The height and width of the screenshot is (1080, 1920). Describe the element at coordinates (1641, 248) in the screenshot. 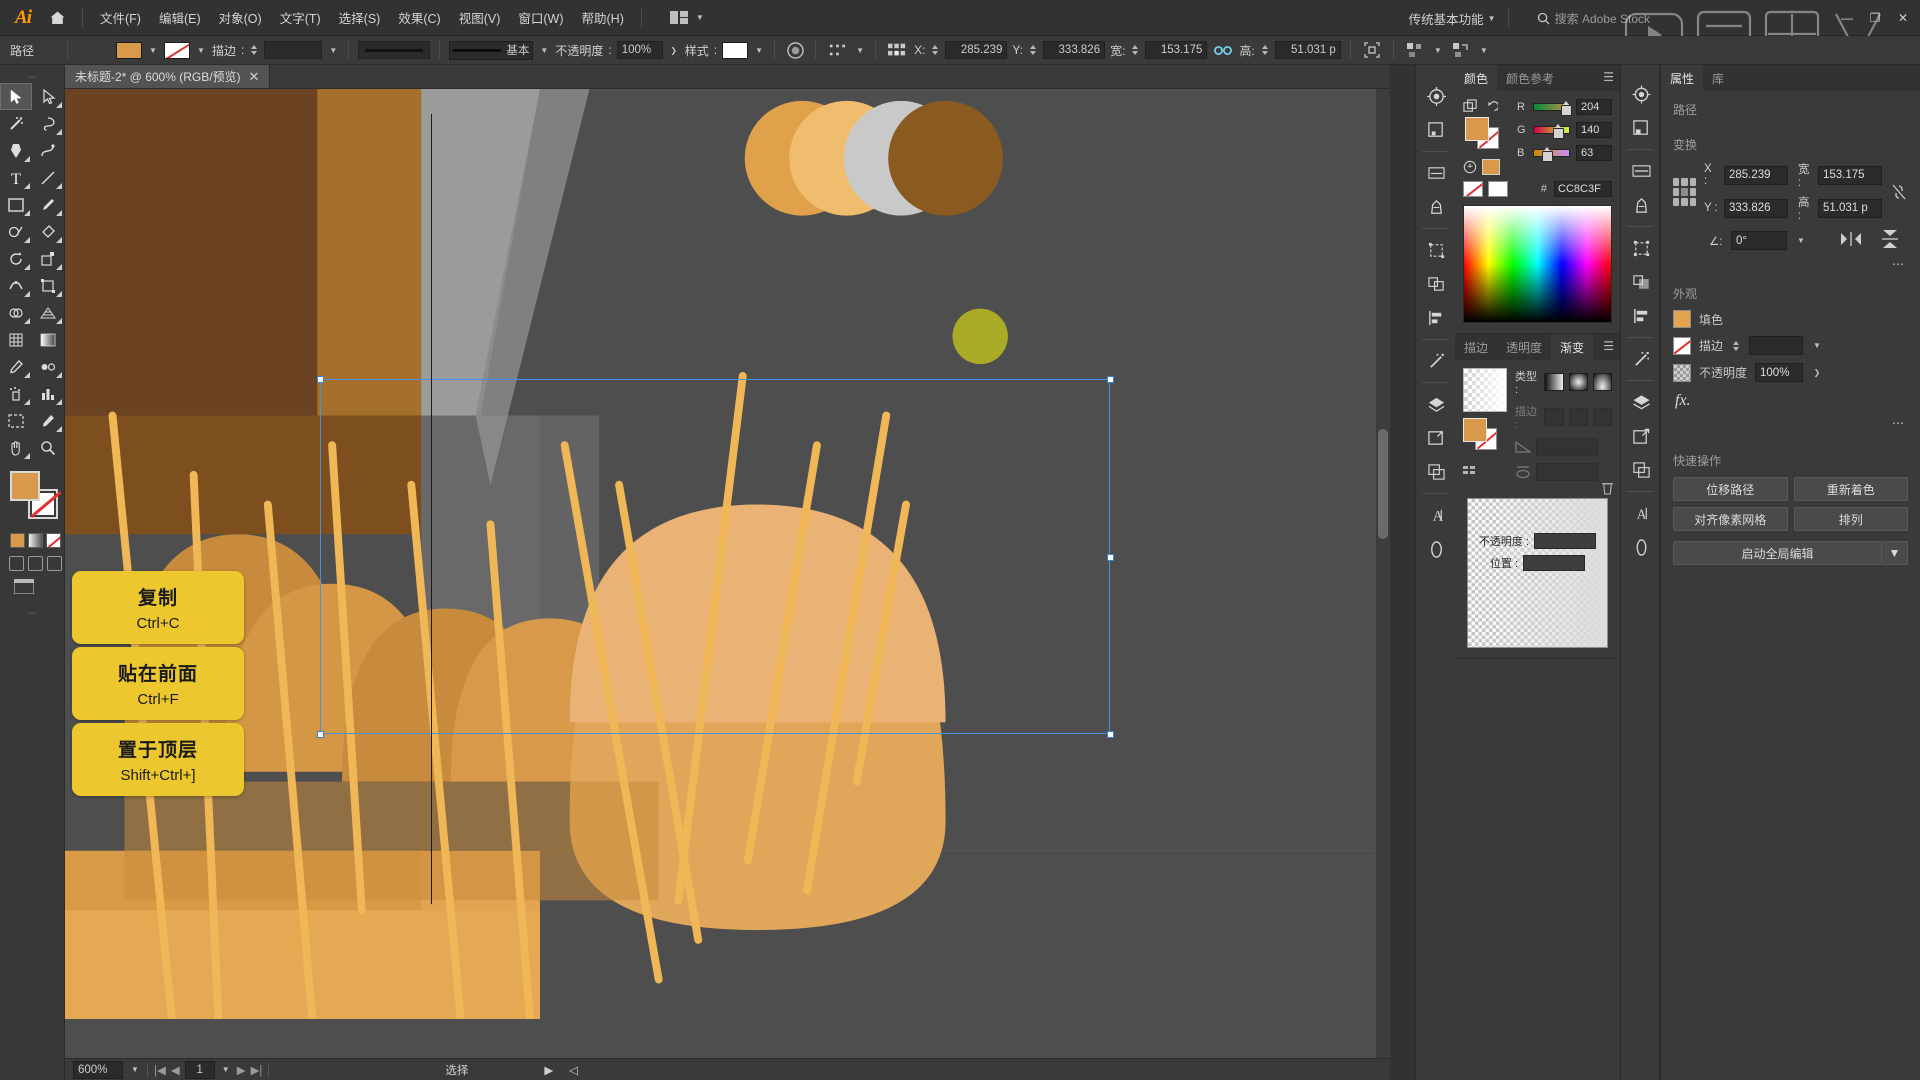

I see `transform-icon-right` at that location.